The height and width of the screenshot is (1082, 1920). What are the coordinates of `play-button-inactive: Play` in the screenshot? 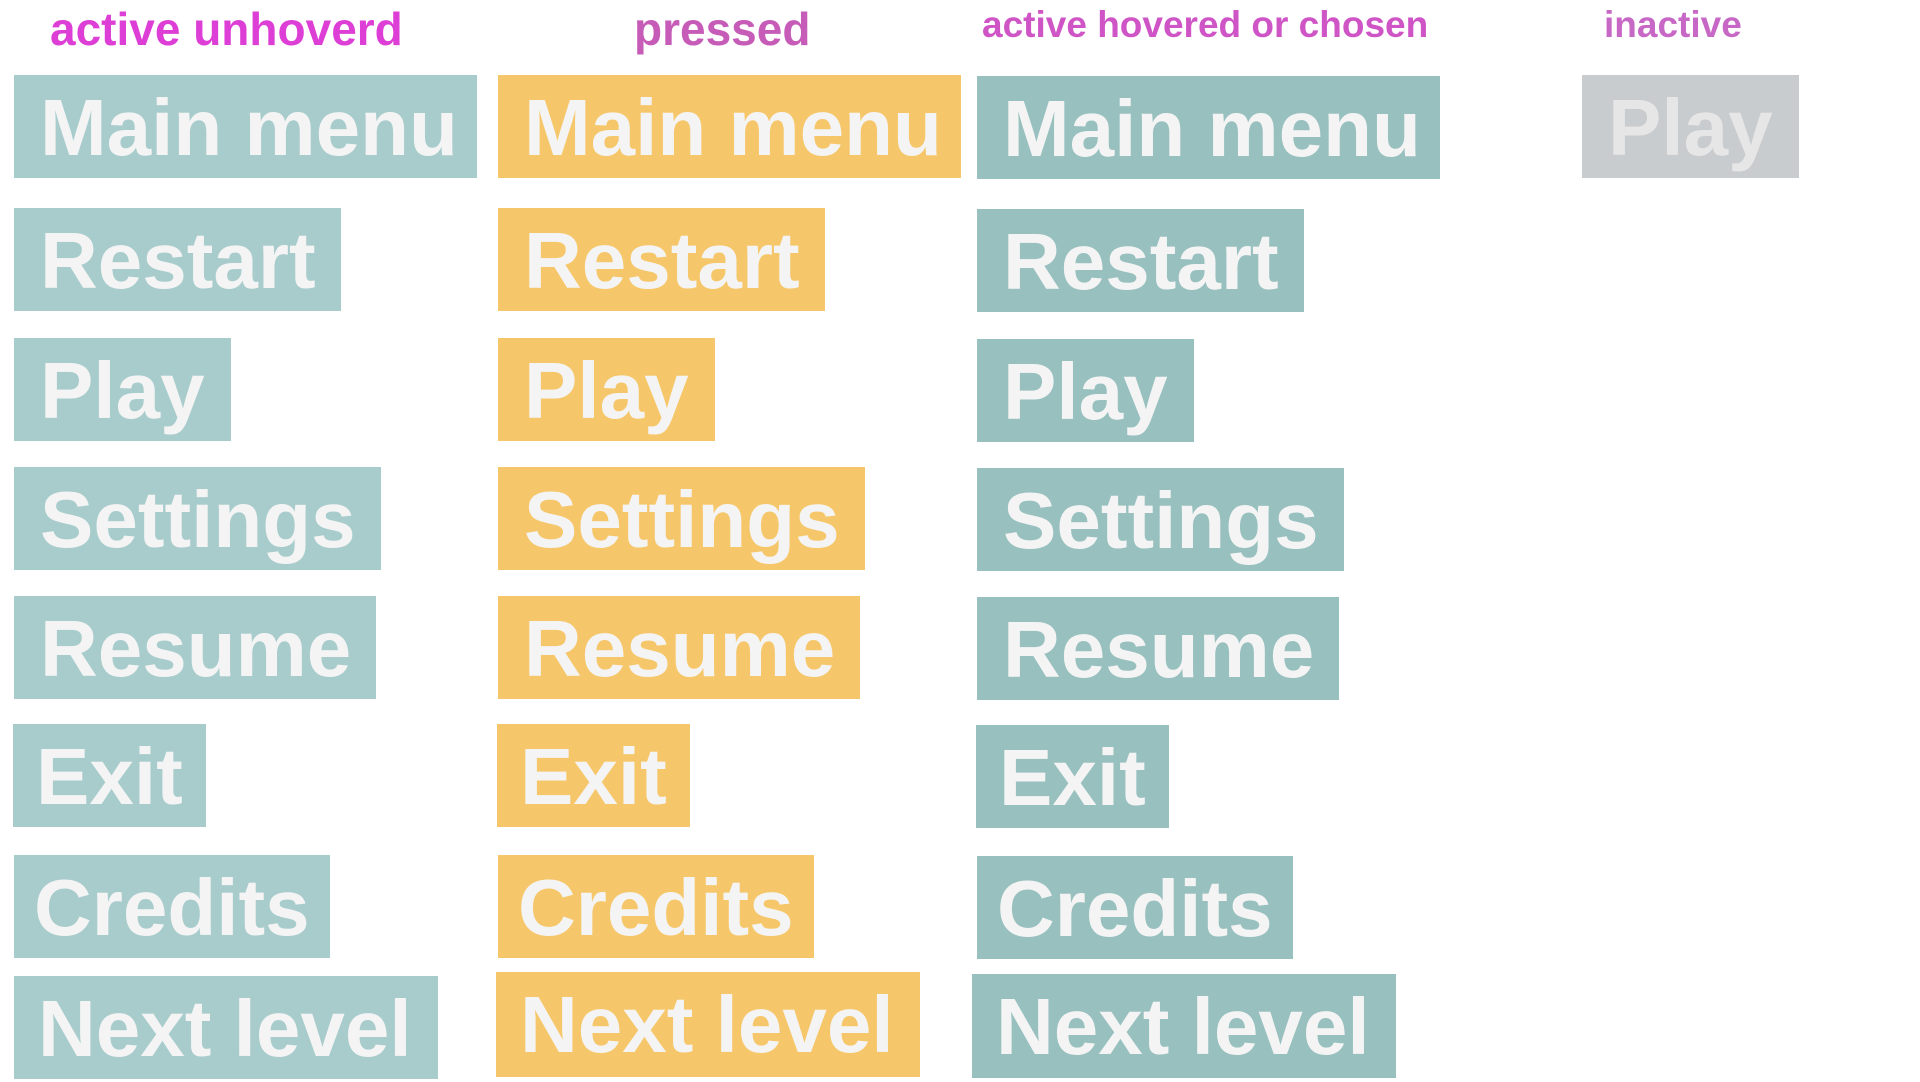 It's located at (1690, 126).